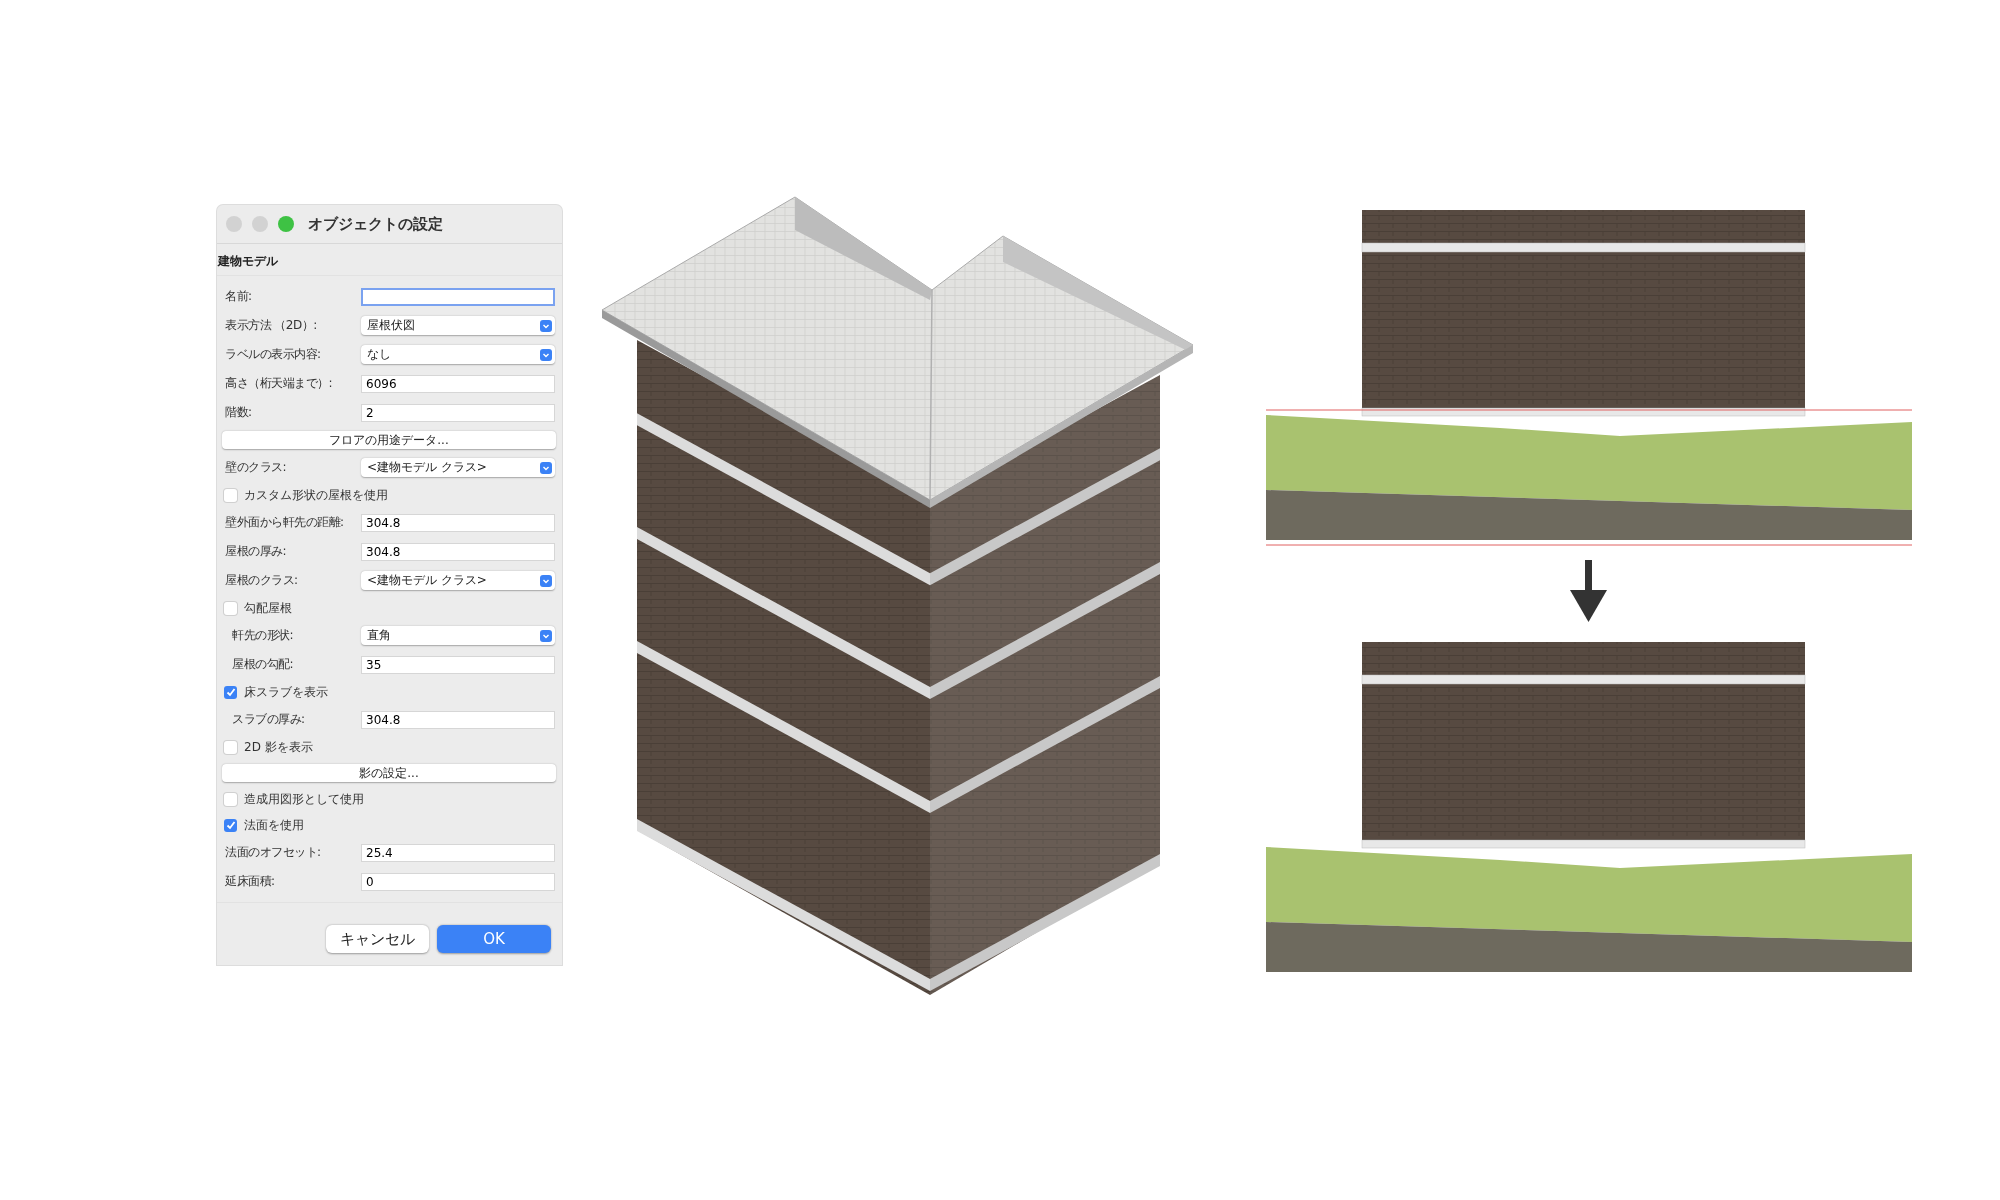 The image size is (2000, 1200). Describe the element at coordinates (458, 635) in the screenshot. I see `dropdown: 直角` at that location.